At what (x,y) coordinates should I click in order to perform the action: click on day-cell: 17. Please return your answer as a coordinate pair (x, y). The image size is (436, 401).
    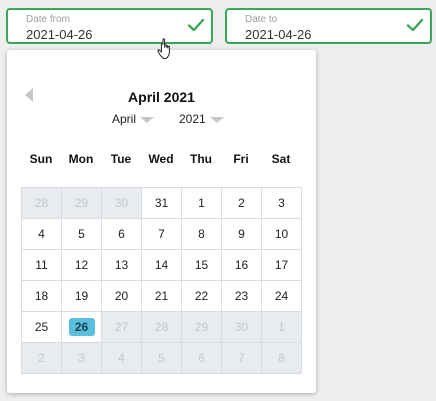
    Looking at the image, I should click on (282, 265).